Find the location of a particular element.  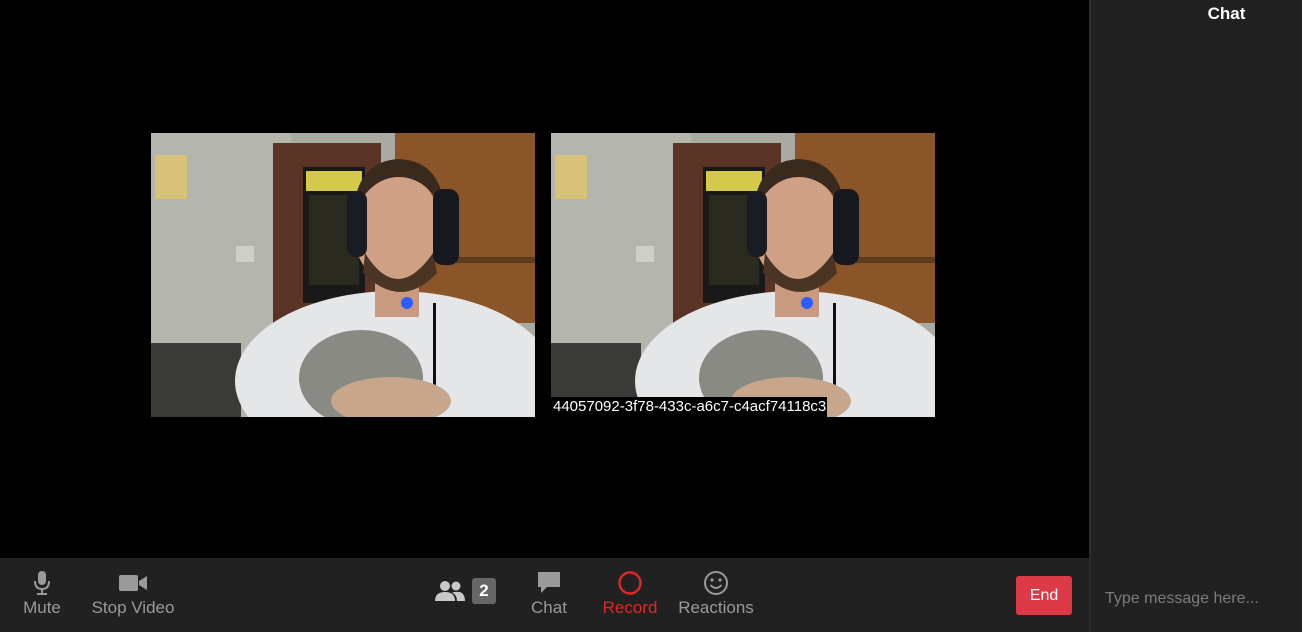

meeting-toolbar: Mute Stop Video 2 Chat Record Reactions is located at coordinates (544, 595).